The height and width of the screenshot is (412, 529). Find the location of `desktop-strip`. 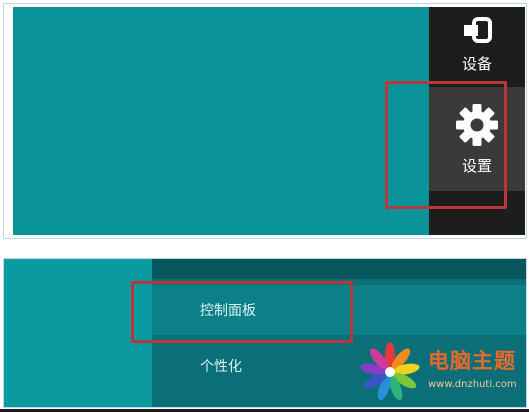

desktop-strip is located at coordinates (78, 333).